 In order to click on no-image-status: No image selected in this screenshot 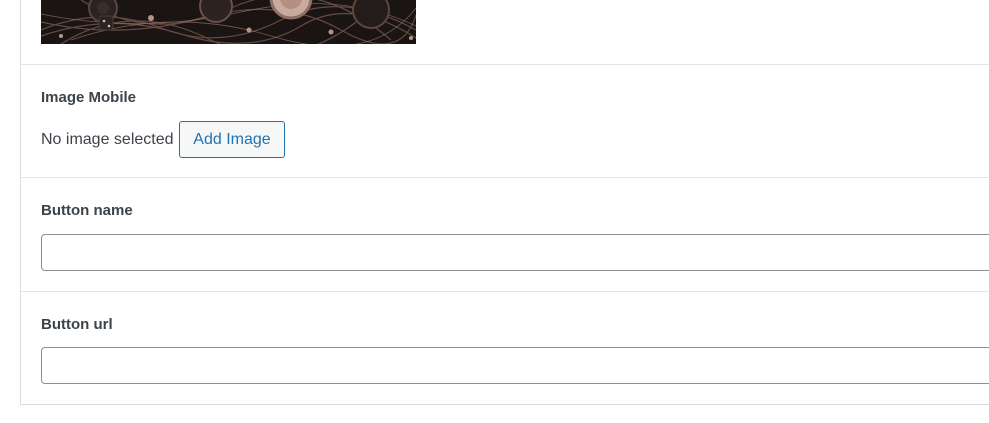, I will do `click(107, 139)`.